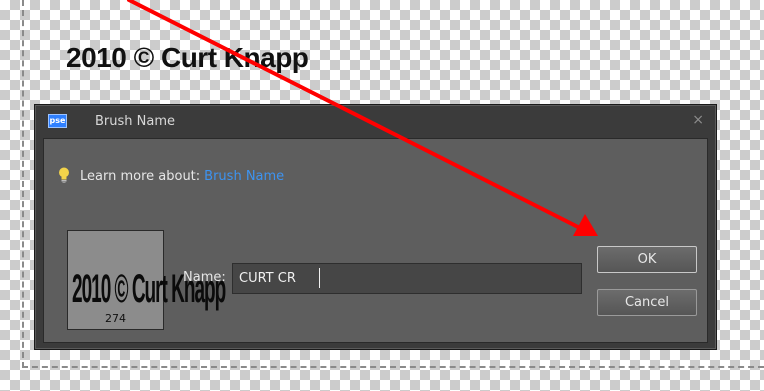  I want to click on brush-preview-thumbnail: 2010 © Curt Knapp 274, so click(146, 280).